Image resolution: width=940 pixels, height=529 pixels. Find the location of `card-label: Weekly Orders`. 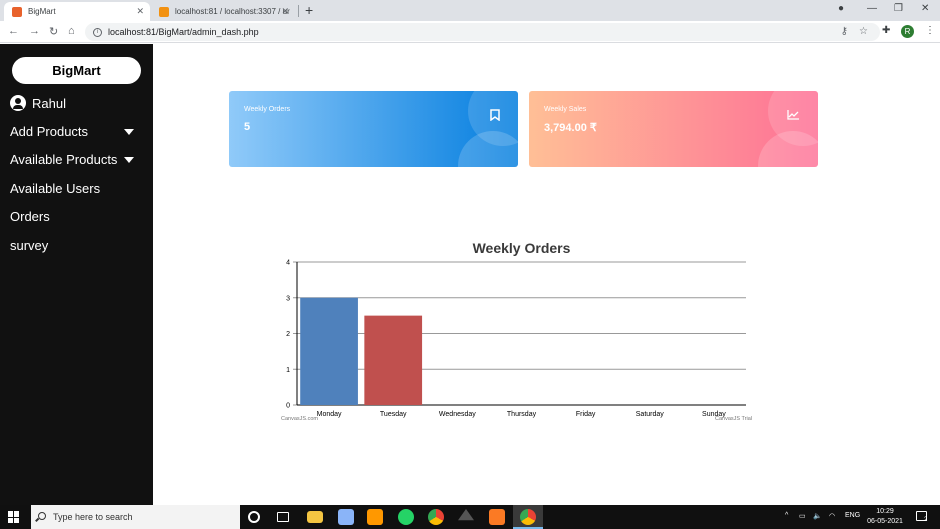

card-label: Weekly Orders is located at coordinates (267, 109).